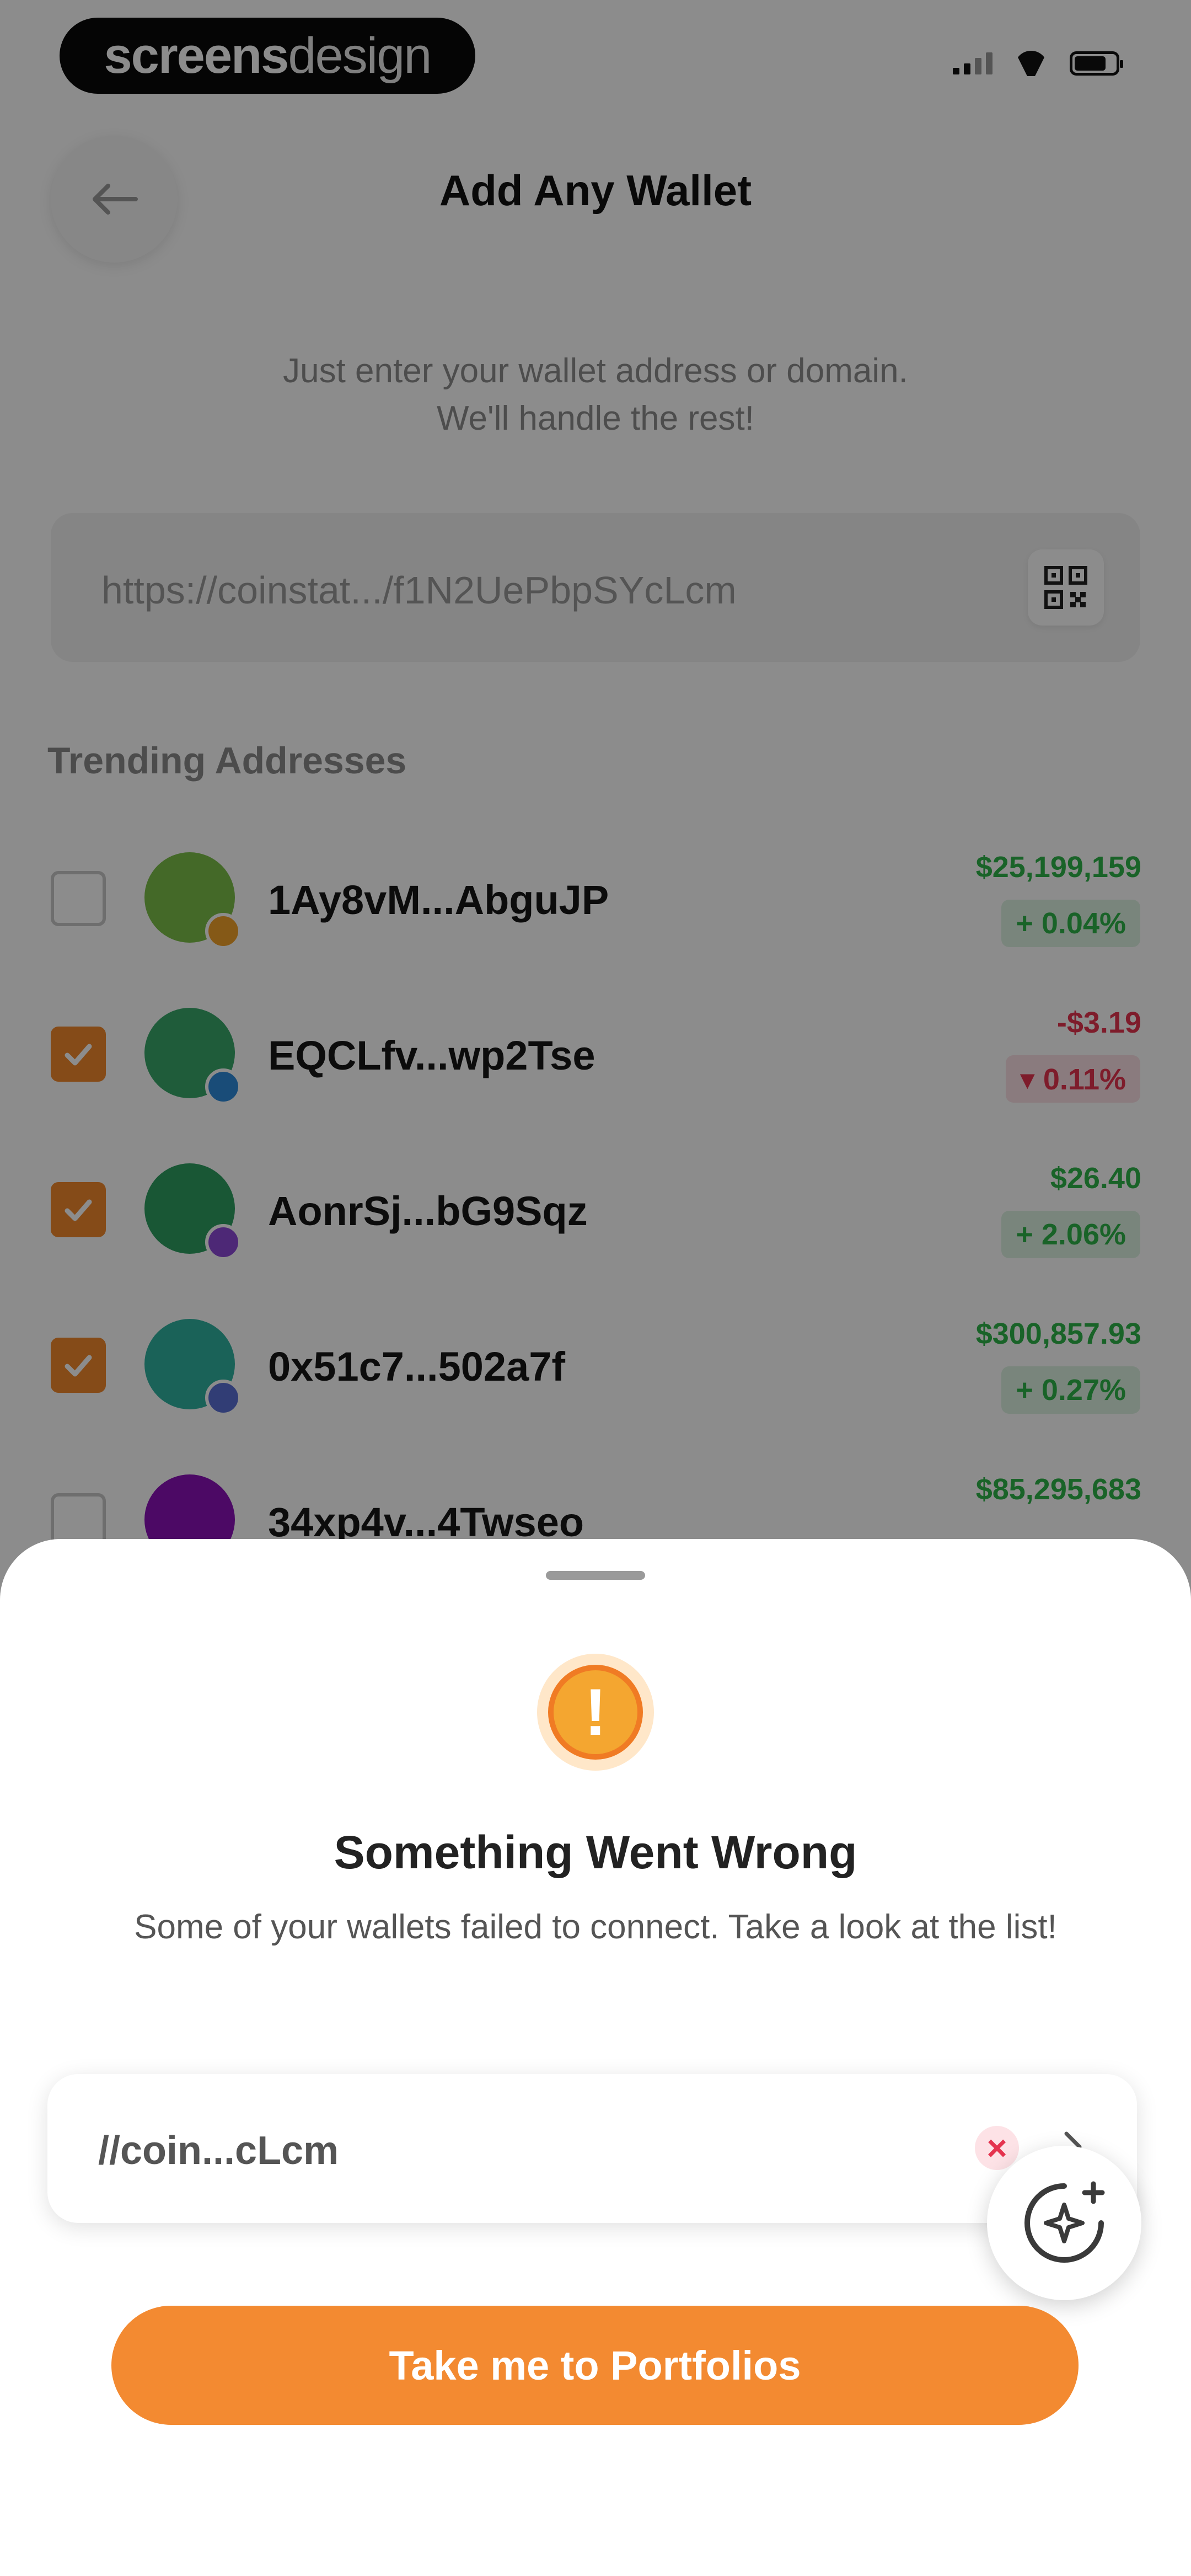 This screenshot has width=1191, height=2576. What do you see at coordinates (595, 1575) in the screenshot?
I see `sheet-grabber` at bounding box center [595, 1575].